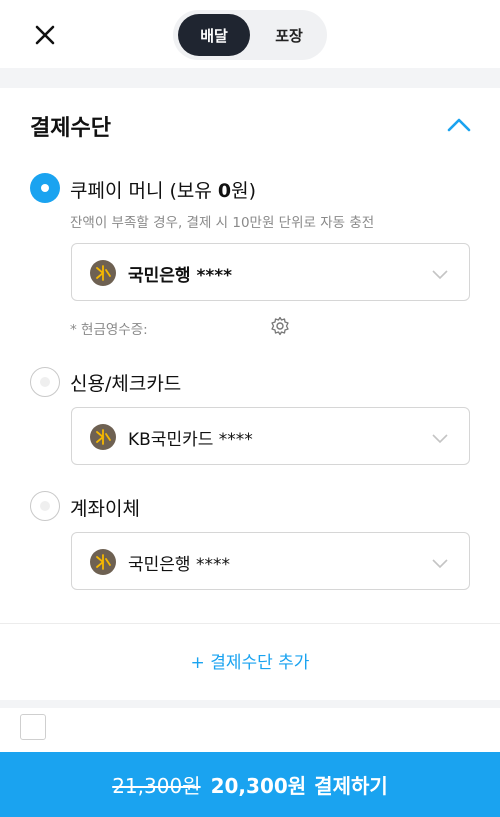 This screenshot has width=500, height=817. I want to click on close-icon, so click(45, 35).